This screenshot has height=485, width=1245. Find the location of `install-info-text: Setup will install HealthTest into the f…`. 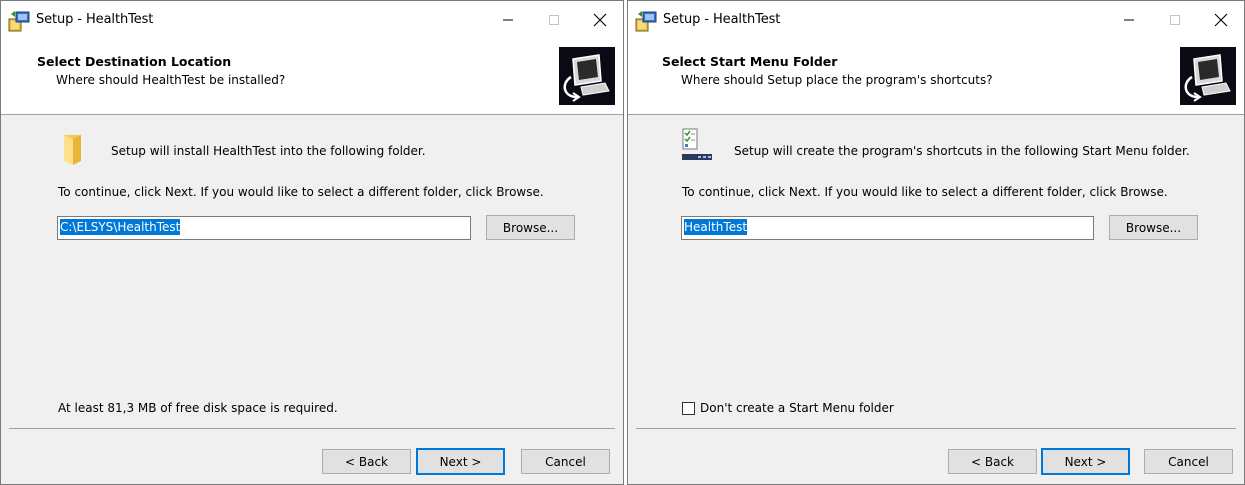

install-info-text: Setup will install HealthTest into the f… is located at coordinates (268, 151).